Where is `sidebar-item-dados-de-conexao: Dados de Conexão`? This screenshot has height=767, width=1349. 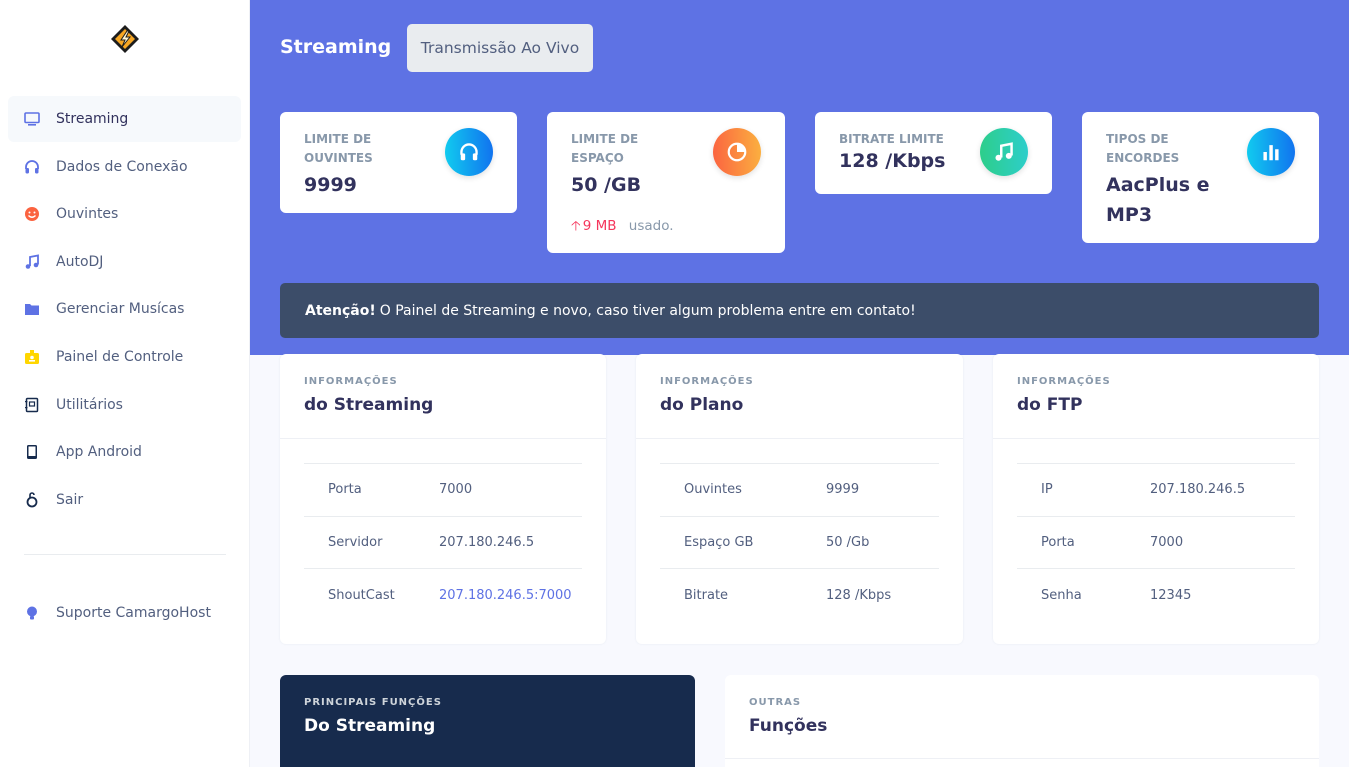 sidebar-item-dados-de-conexao: Dados de Conexão is located at coordinates (124, 167).